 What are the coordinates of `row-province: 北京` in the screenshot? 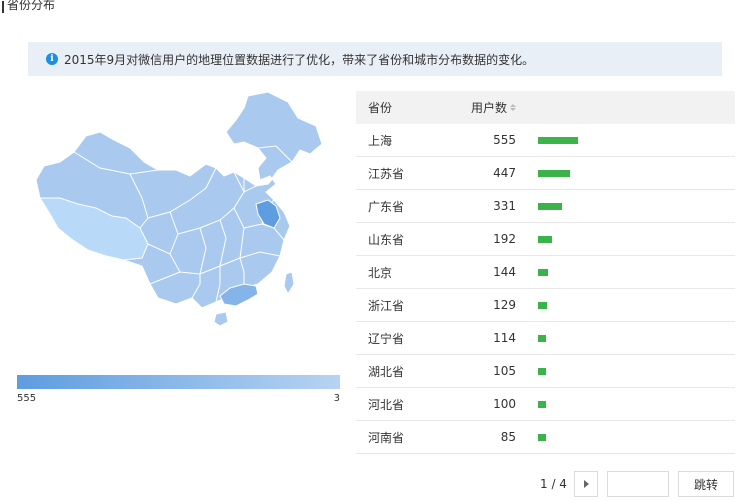 It's located at (380, 272).